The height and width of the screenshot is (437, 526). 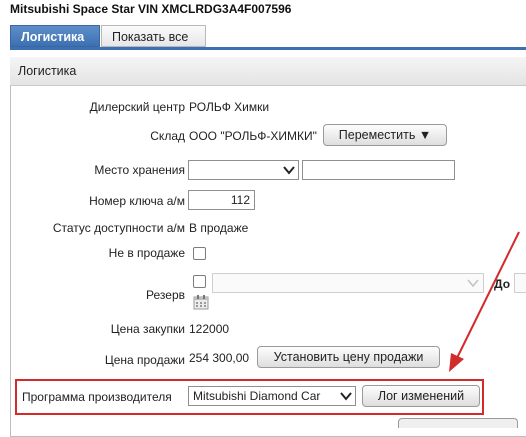 I want to click on annotation-arrow-icon, so click(x=484, y=301).